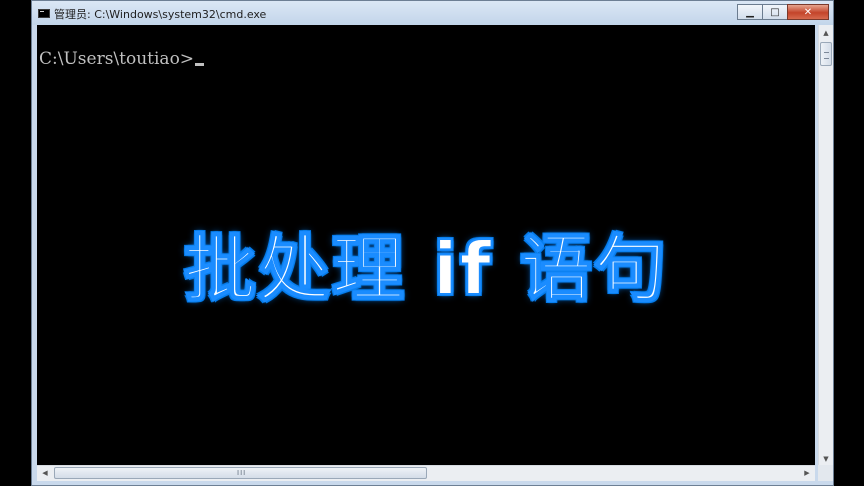 Image resolution: width=864 pixels, height=486 pixels. I want to click on window-title: 管理员: C:\Windows\system32\cmd.exe, so click(160, 14).